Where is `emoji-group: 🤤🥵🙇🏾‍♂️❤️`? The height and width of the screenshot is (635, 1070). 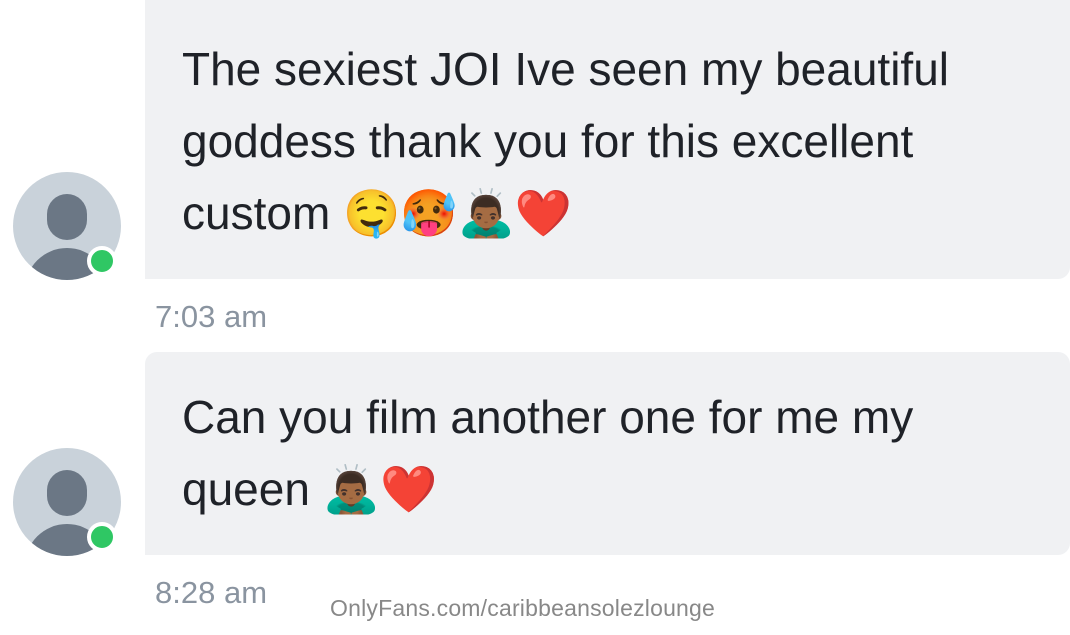
emoji-group: 🤤🥵🙇🏾‍♂️❤️ is located at coordinates (458, 213).